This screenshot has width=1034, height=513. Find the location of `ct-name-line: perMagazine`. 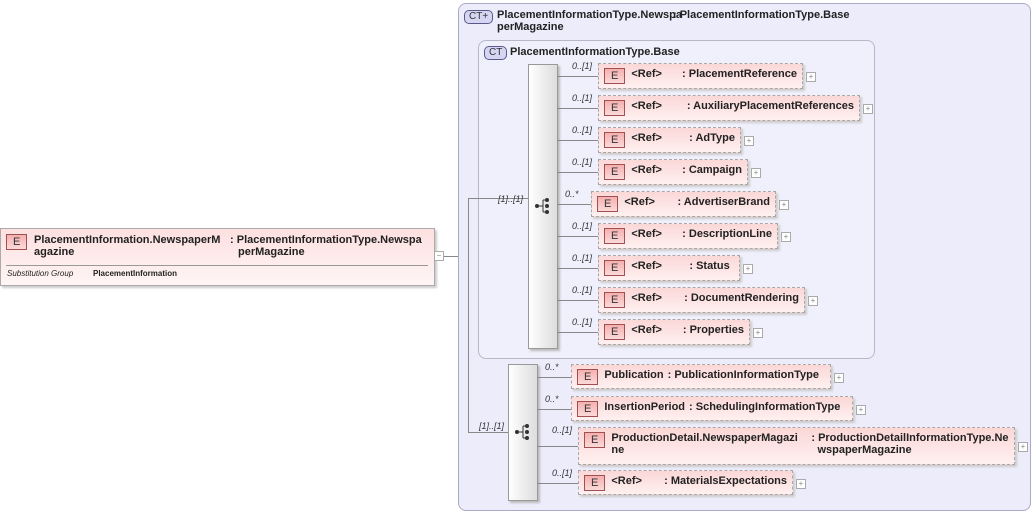

ct-name-line: perMagazine is located at coordinates (530, 27).